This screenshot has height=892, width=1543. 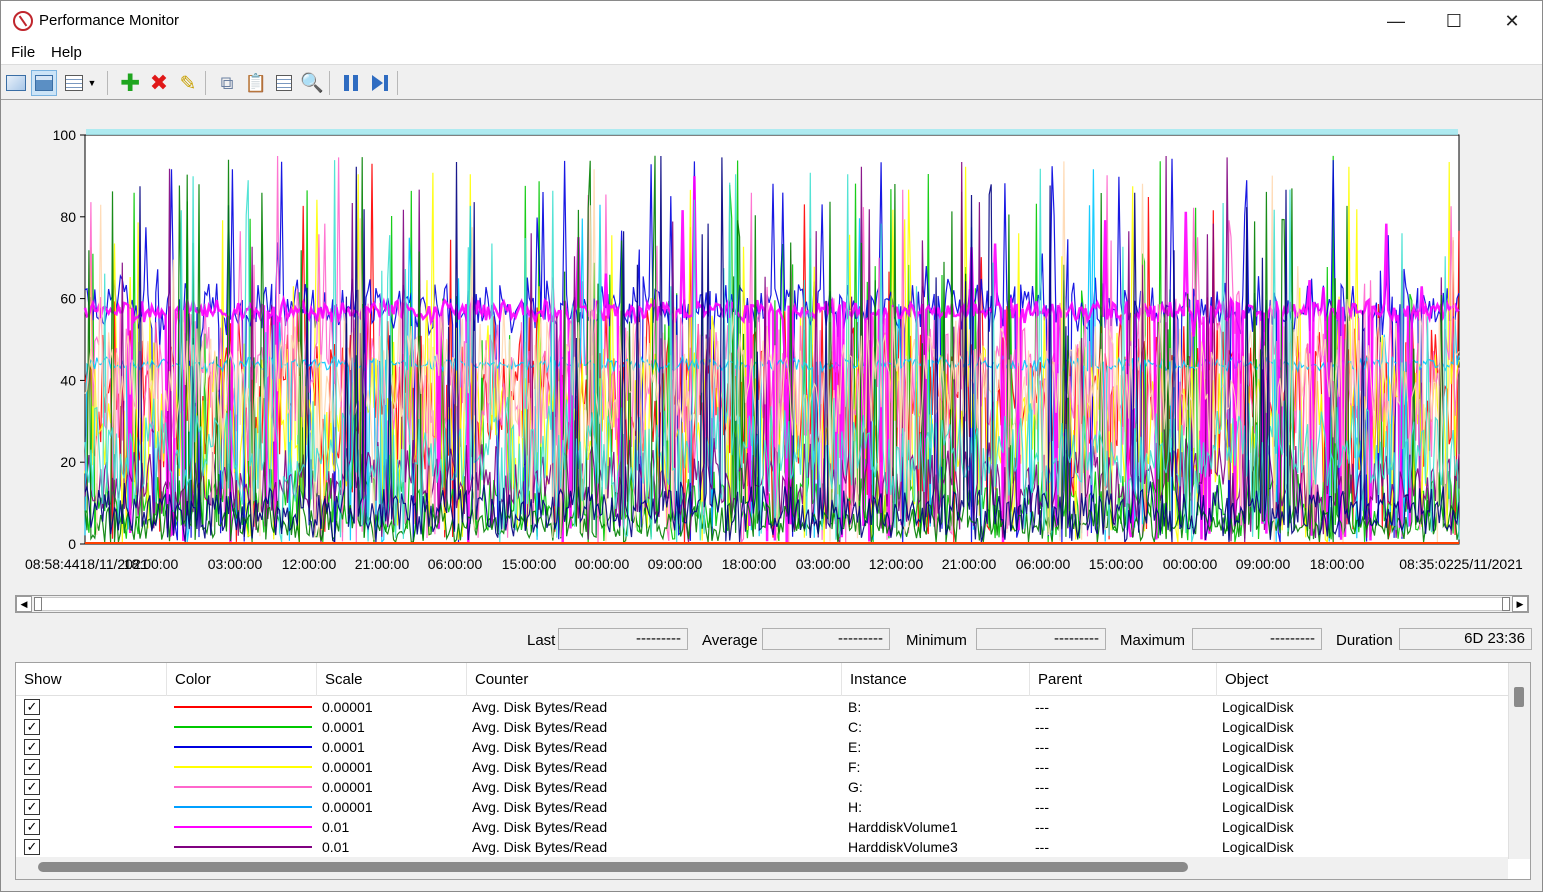 What do you see at coordinates (91, 679) in the screenshot?
I see `column-header-show: Show` at bounding box center [91, 679].